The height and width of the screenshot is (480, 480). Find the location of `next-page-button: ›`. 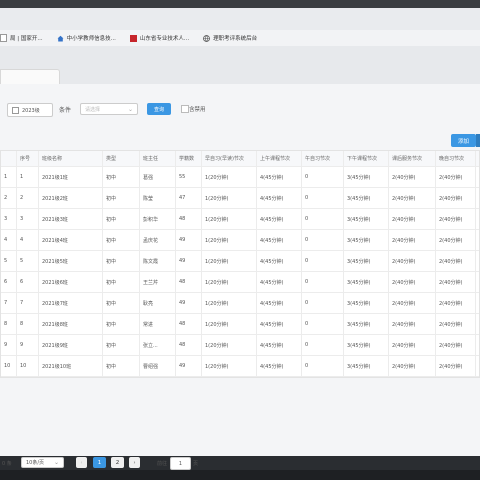

next-page-button: › is located at coordinates (134, 462).